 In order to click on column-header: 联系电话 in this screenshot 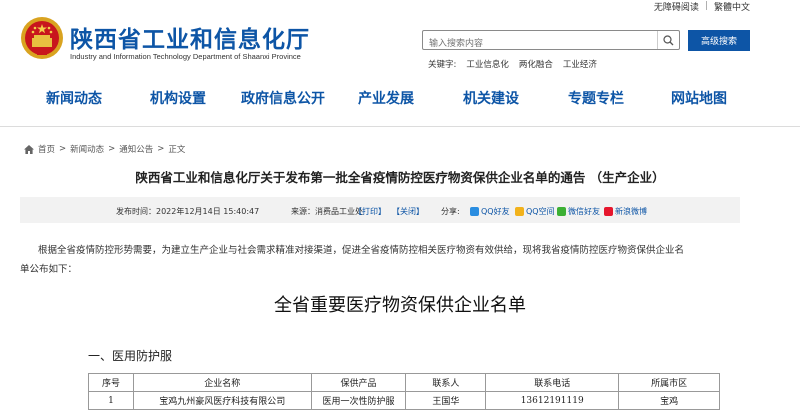, I will do `click(552, 382)`.